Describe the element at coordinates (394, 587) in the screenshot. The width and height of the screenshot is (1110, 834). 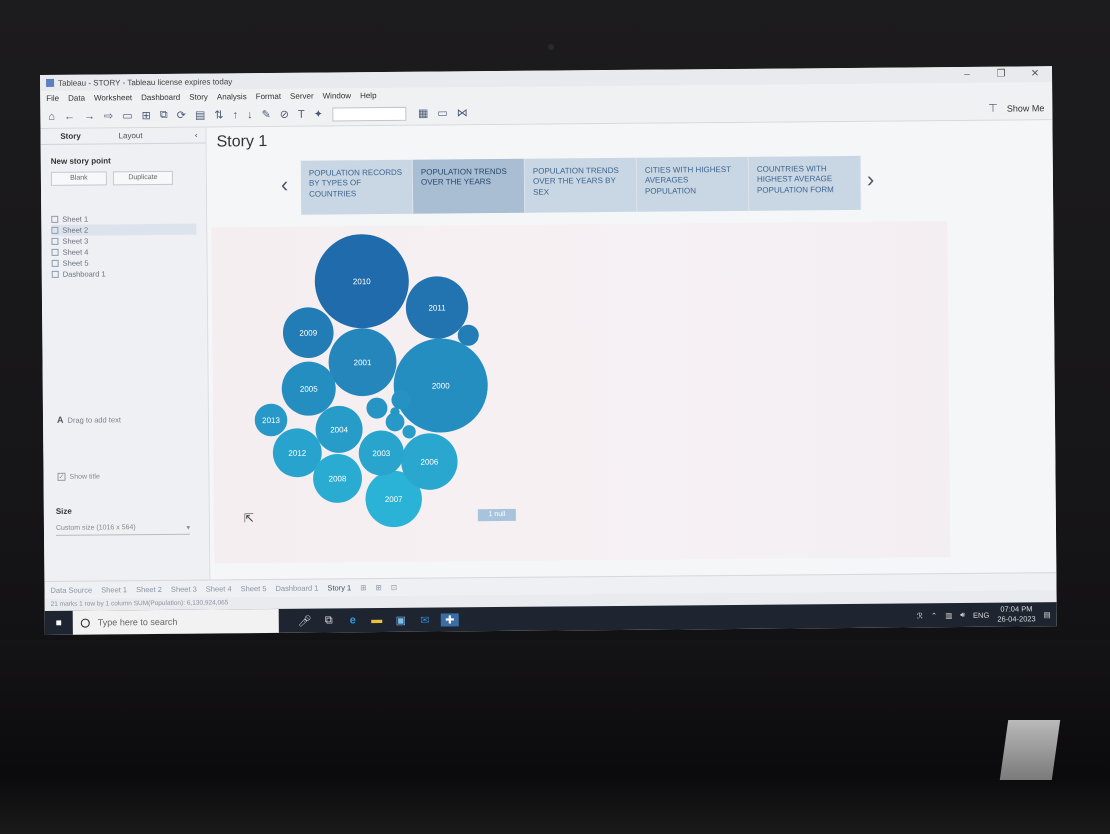
I see `new-story-icon: ⊡` at that location.